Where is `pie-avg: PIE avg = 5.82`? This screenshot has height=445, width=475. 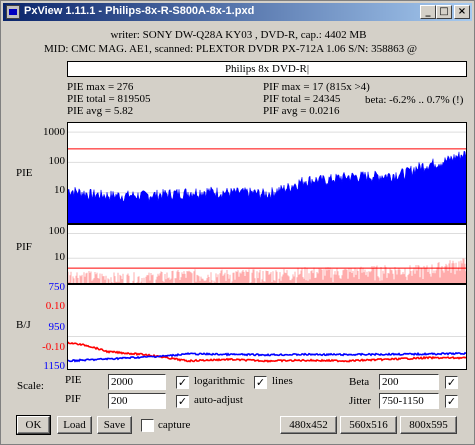 pie-avg: PIE avg = 5.82 is located at coordinates (100, 111).